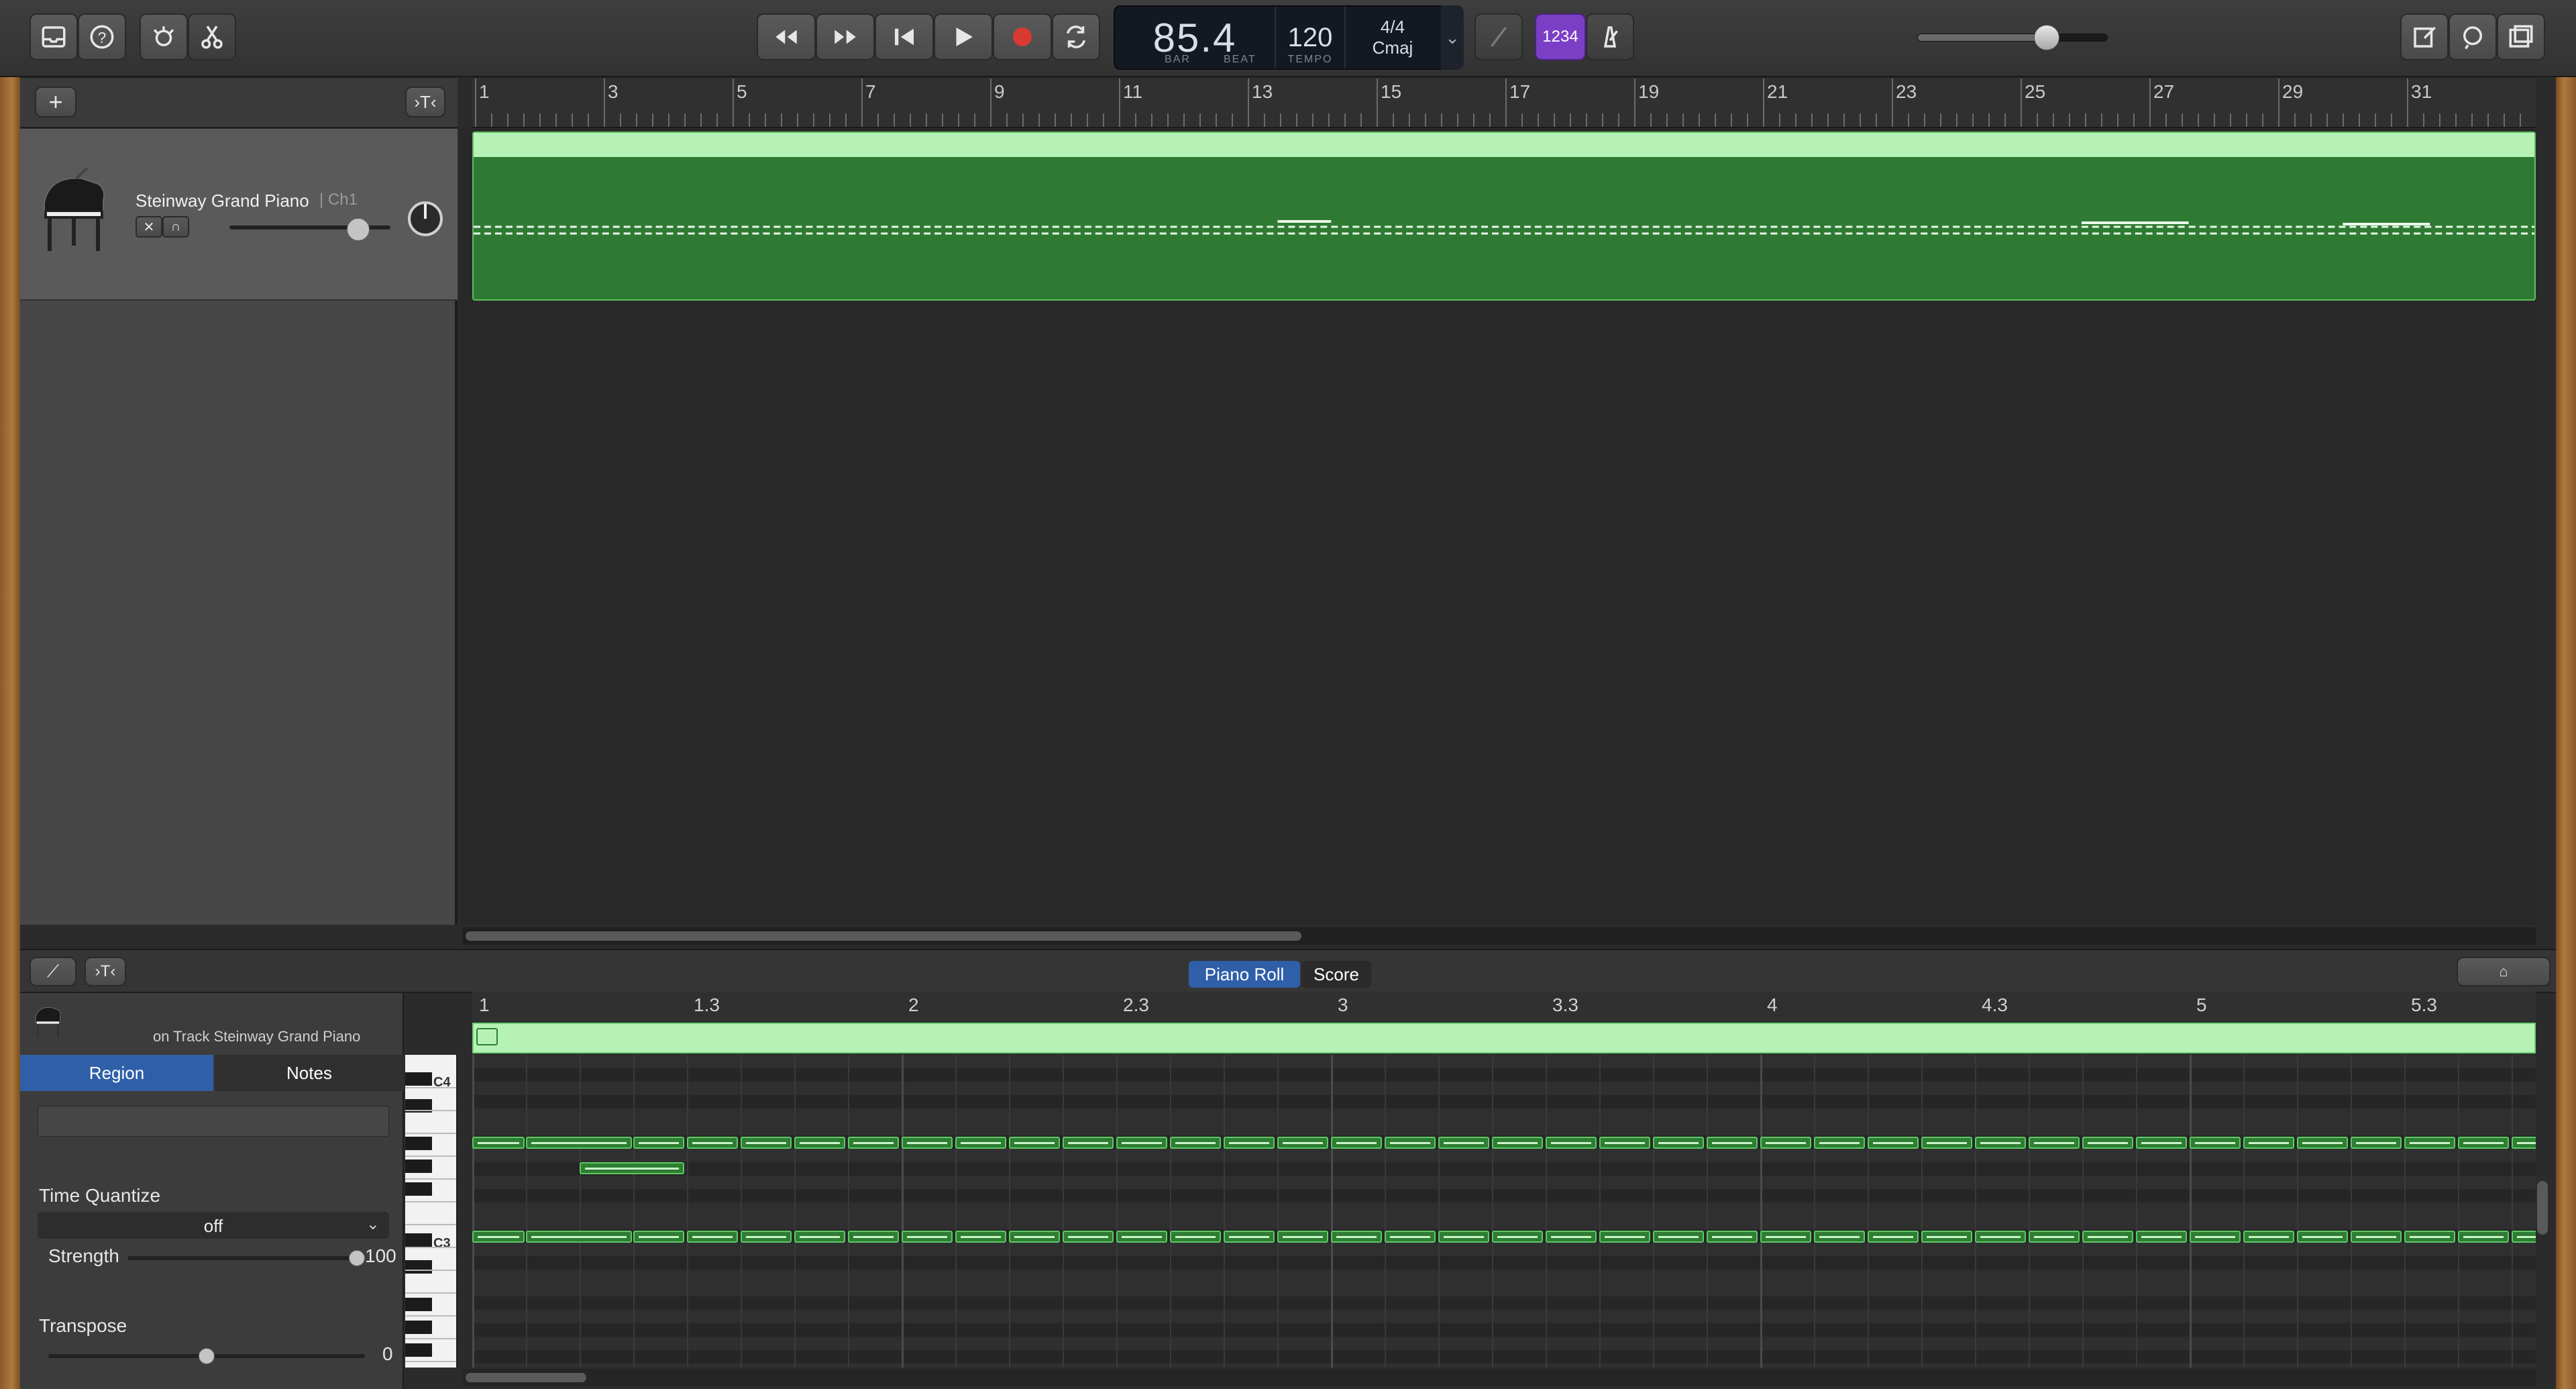  I want to click on rewind-button, so click(786, 37).